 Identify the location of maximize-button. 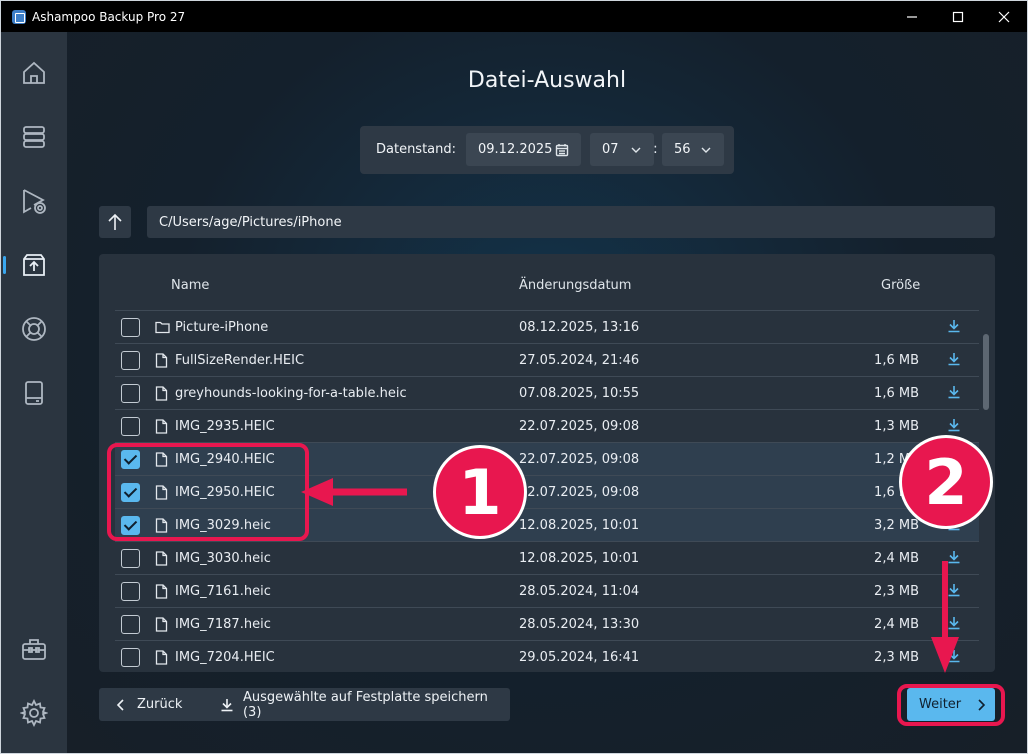
(958, 16).